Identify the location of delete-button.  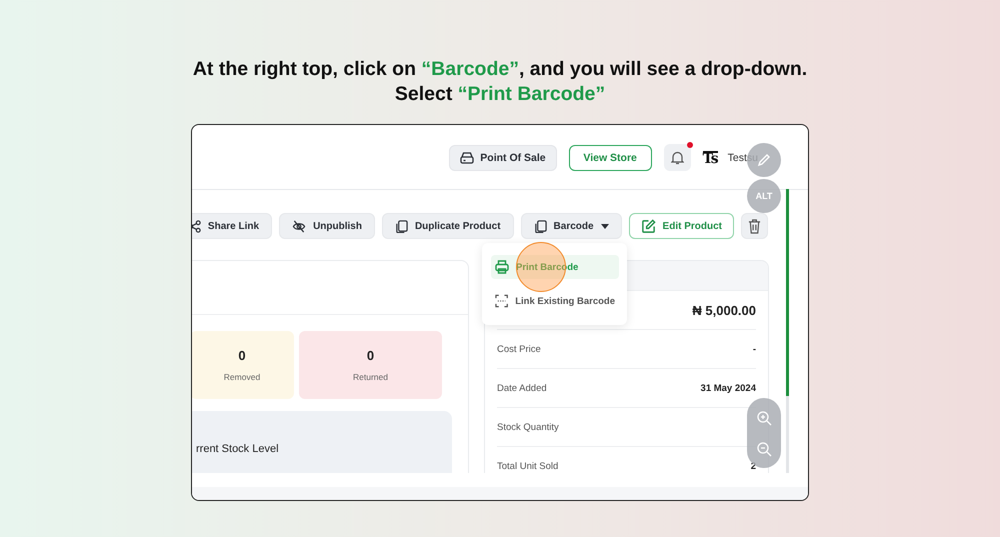
(754, 226).